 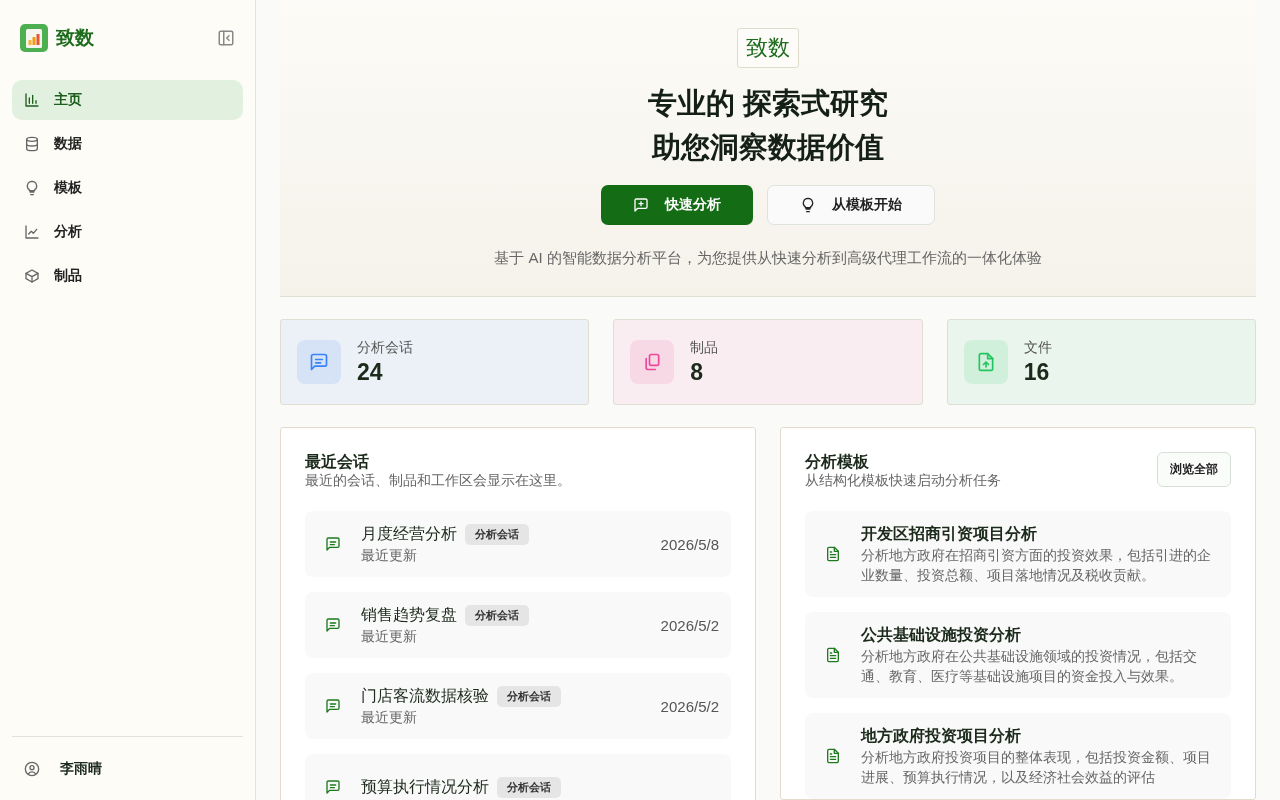 What do you see at coordinates (768, 258) in the screenshot?
I see `hero-subtitle: 基于 AI 的智能数据分析平台，为您提供从快速分析到高级代理工作流的一体化体验` at bounding box center [768, 258].